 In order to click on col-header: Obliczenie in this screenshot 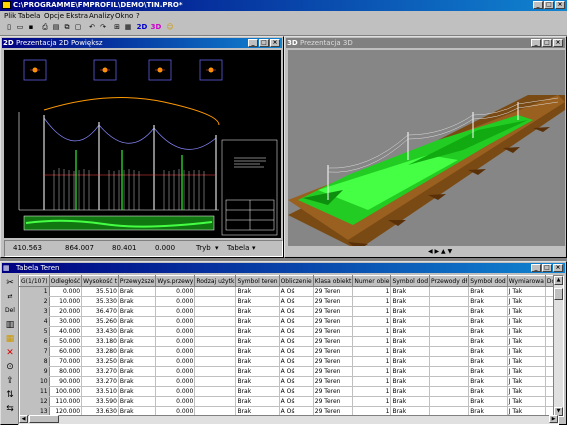, I will do `click(296, 281)`.